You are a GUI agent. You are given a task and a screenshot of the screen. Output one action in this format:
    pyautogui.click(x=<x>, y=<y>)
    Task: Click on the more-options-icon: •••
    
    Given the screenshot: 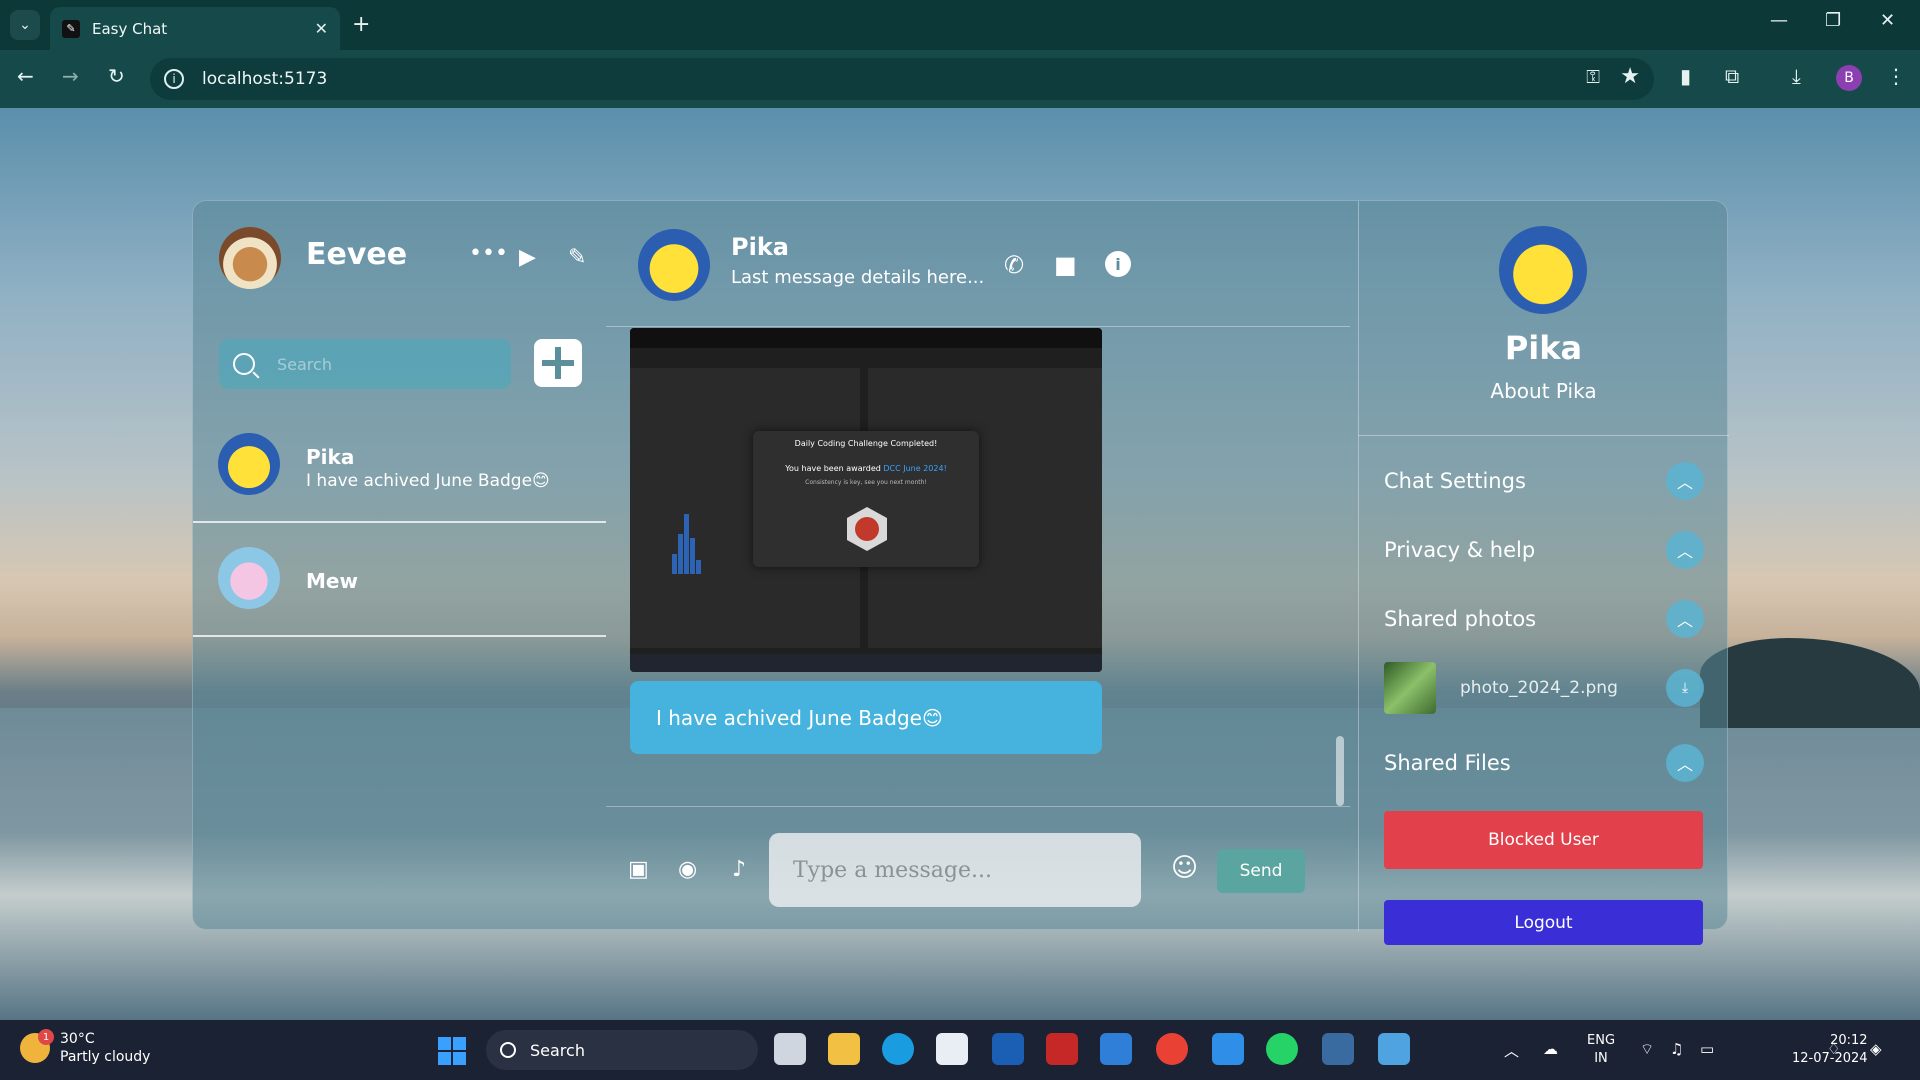 What is the action you would take?
    pyautogui.click(x=488, y=253)
    